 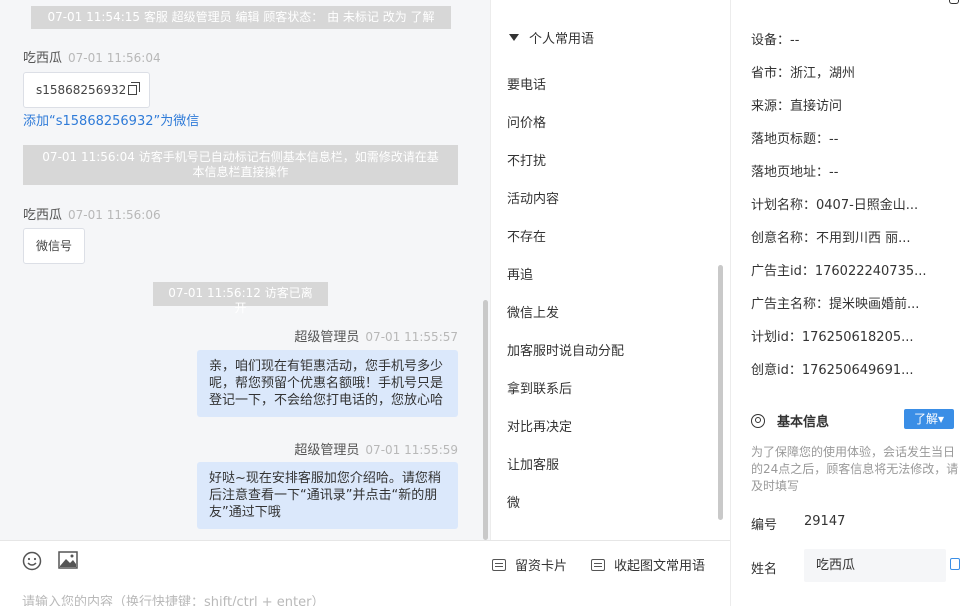 I want to click on phrase-item: 拿到联系后, so click(x=539, y=387).